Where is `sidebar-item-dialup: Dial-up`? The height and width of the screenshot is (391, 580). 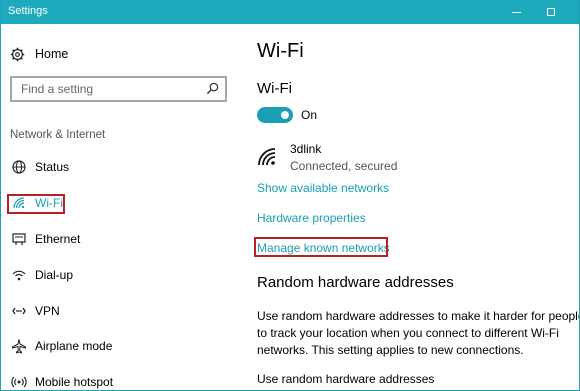
sidebar-item-dialup: Dial-up is located at coordinates (121, 275).